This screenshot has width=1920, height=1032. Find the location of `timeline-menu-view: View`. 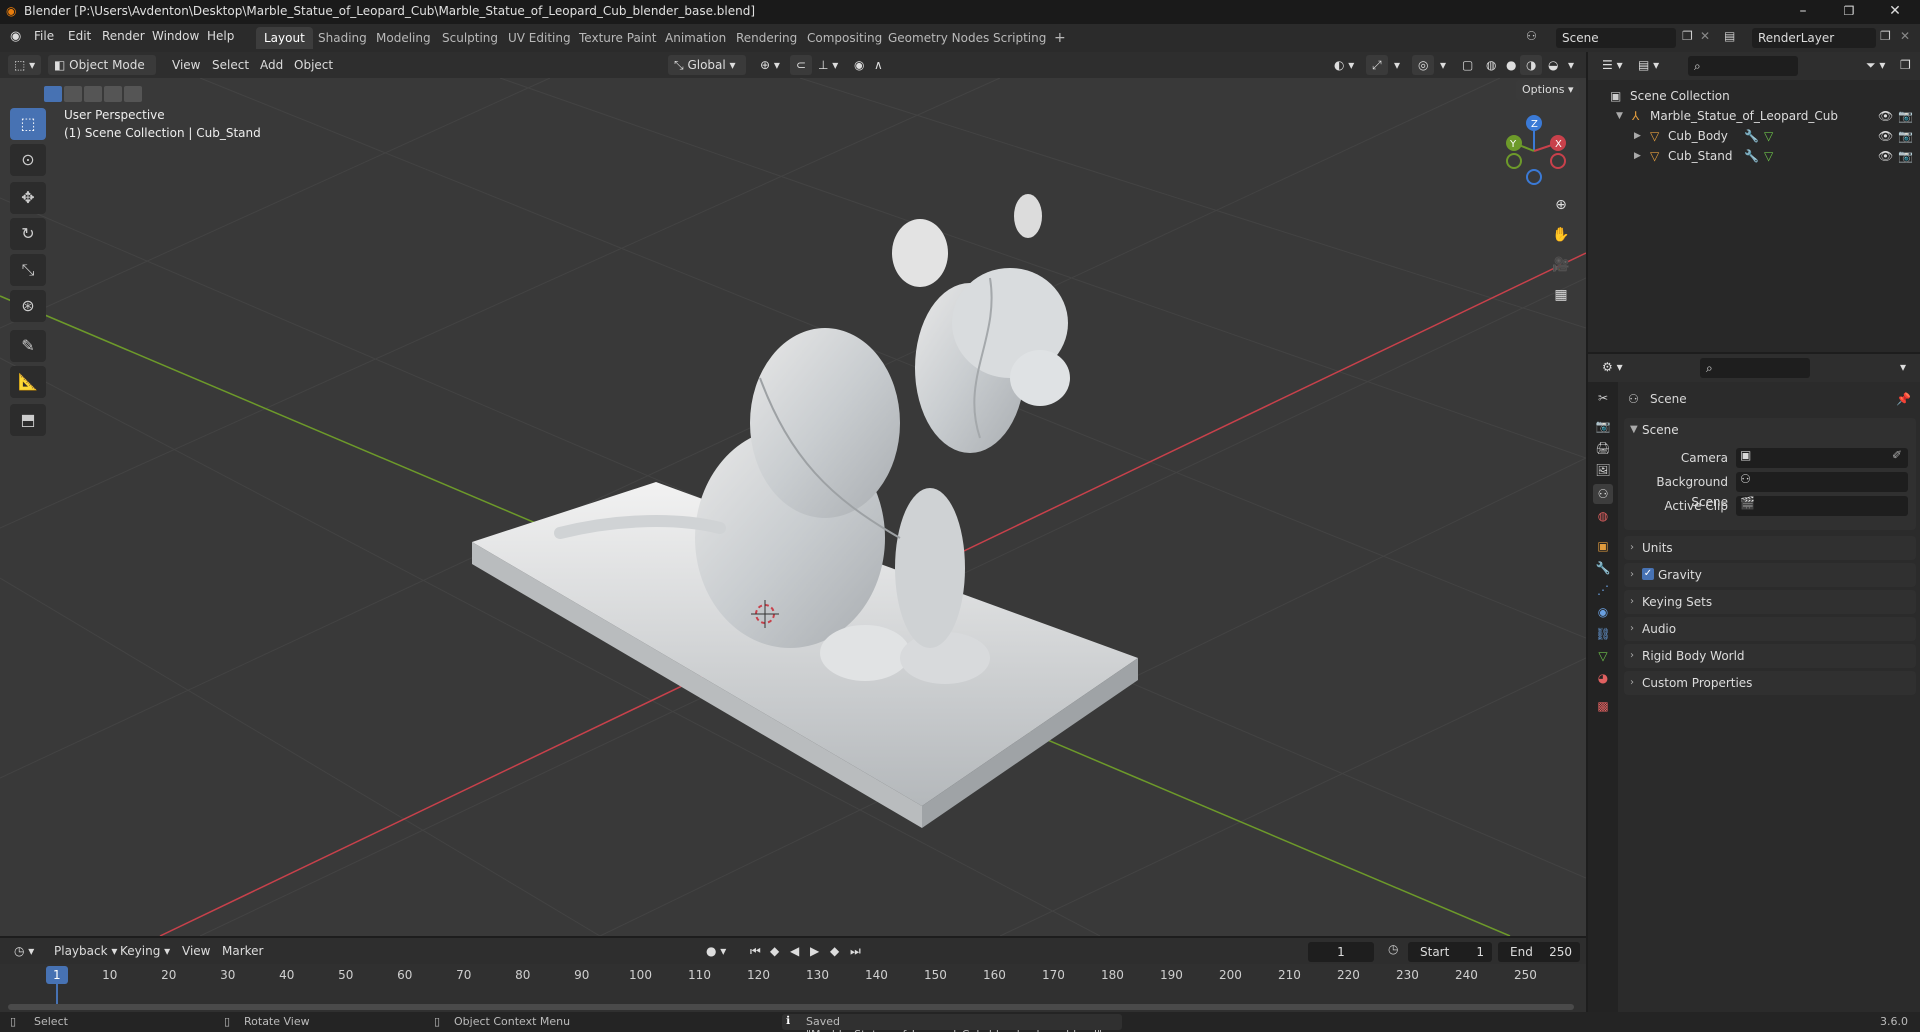

timeline-menu-view: View is located at coordinates (196, 951).